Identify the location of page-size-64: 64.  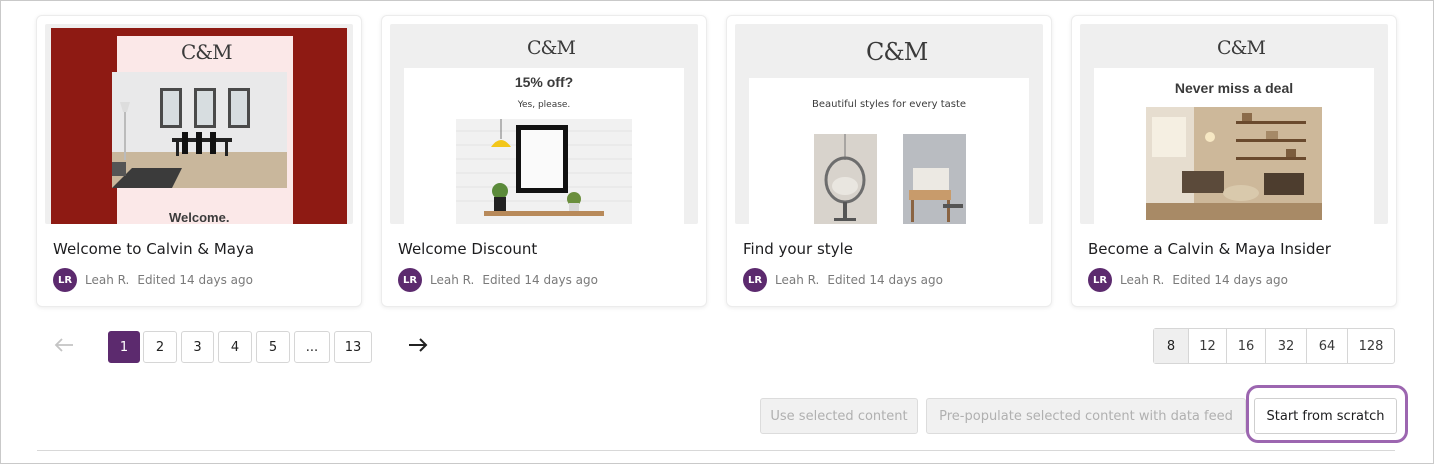
(1327, 346).